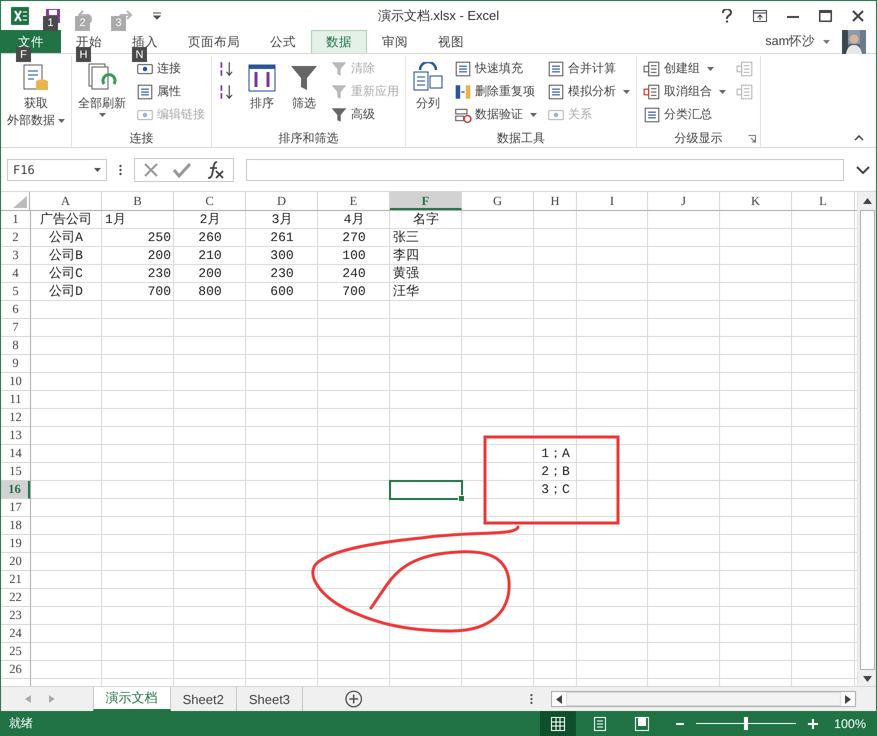  What do you see at coordinates (115, 219) in the screenshot?
I see `cell-text: 1月` at bounding box center [115, 219].